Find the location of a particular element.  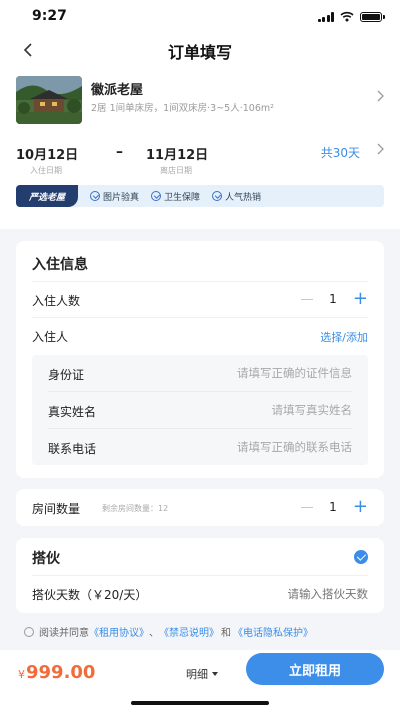

meals-toggle-icon is located at coordinates (361, 557).